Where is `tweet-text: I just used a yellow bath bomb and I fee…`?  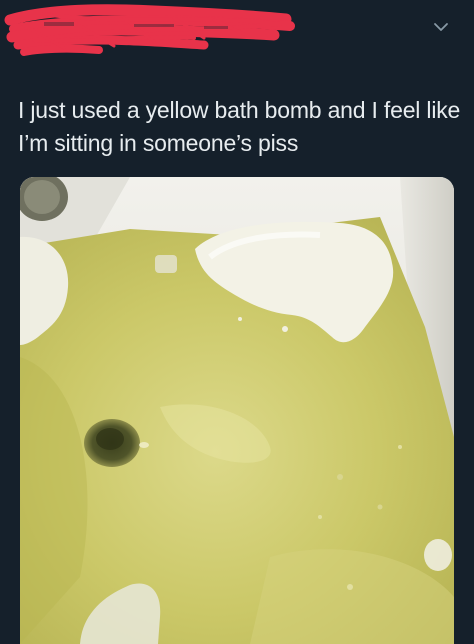 tweet-text: I just used a yellow bath bomb and I fee… is located at coordinates (239, 126).